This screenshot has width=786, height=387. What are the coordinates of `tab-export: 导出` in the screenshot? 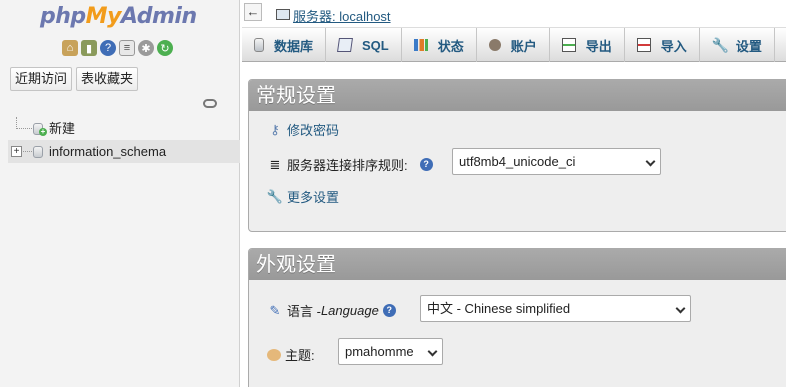 It's located at (587, 45).